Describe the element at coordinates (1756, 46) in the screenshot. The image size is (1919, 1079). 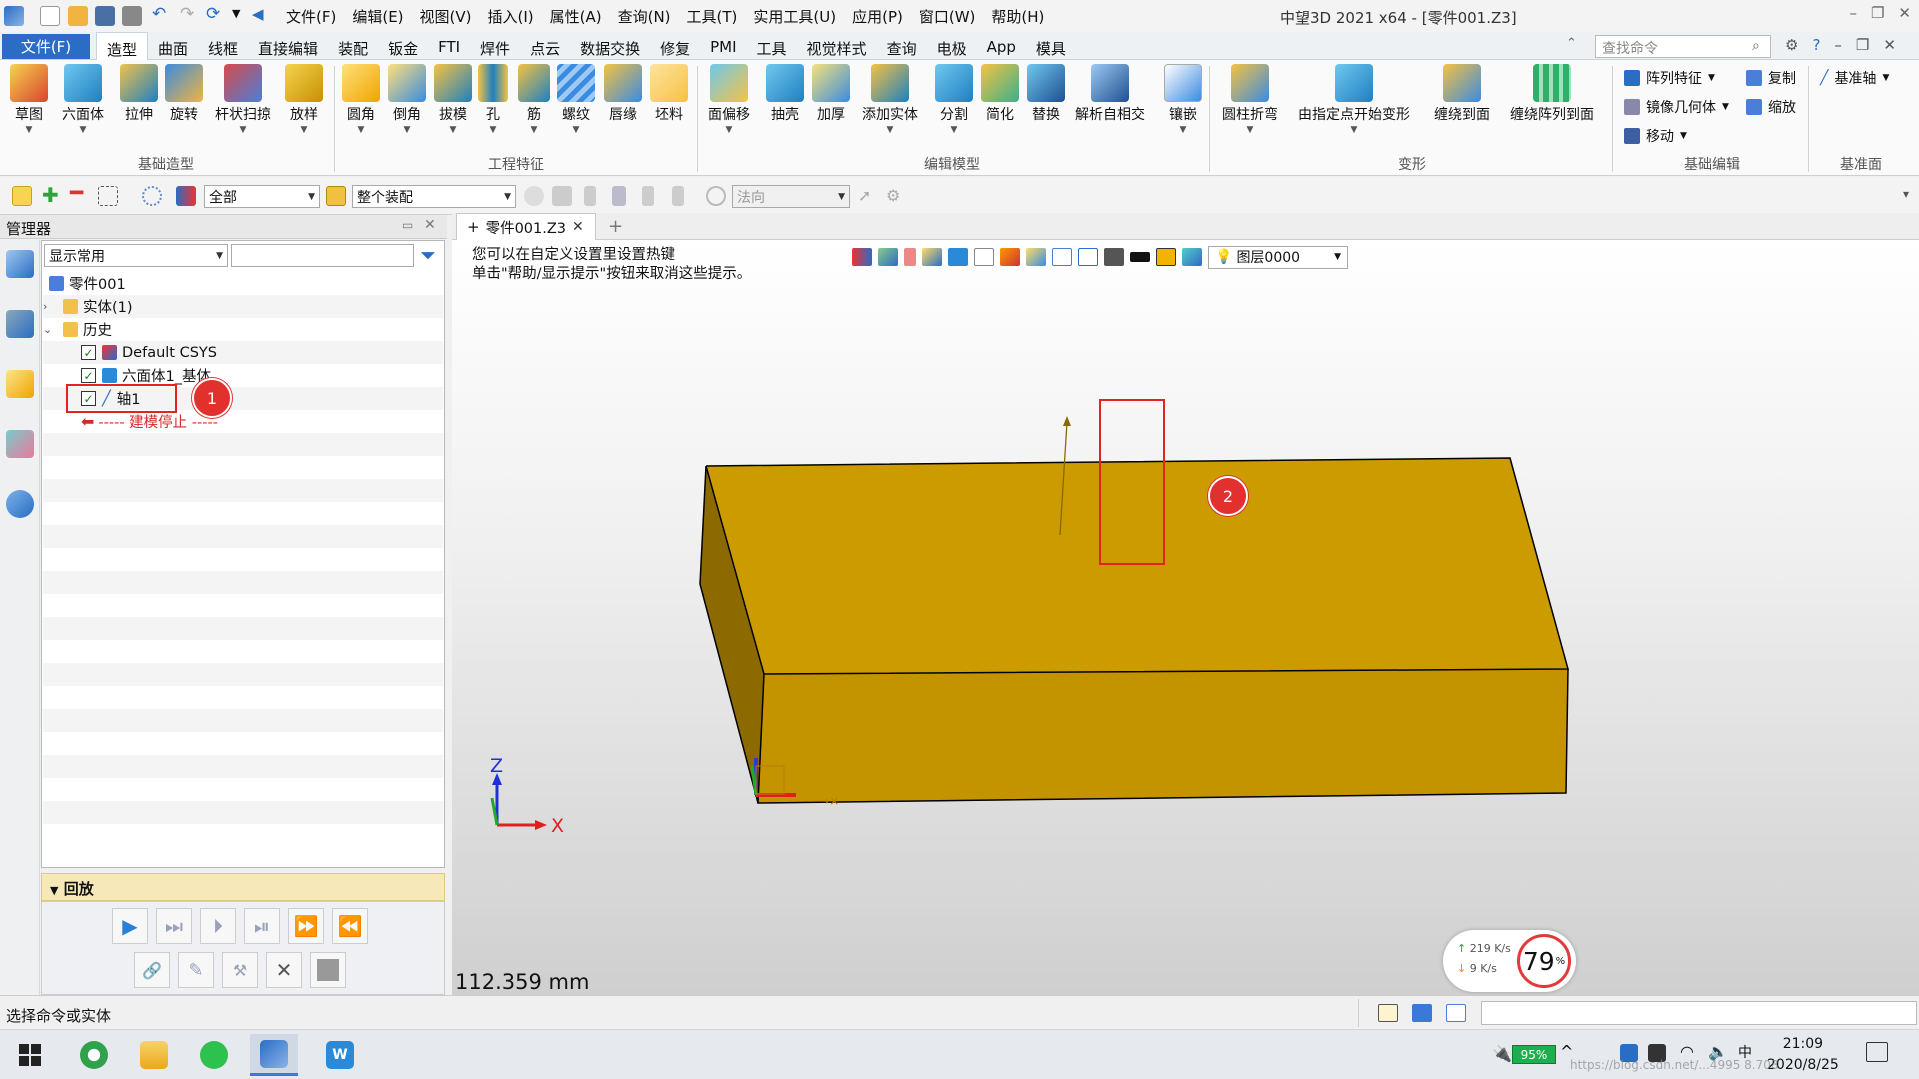
I see `search-icon: ⌕` at that location.